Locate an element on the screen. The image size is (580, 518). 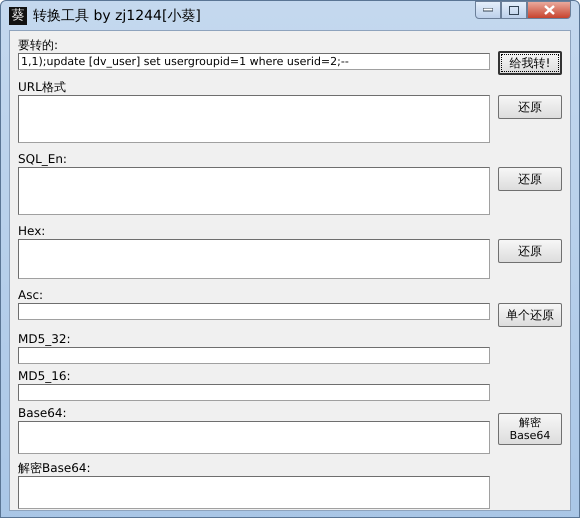
close-button is located at coordinates (549, 10).